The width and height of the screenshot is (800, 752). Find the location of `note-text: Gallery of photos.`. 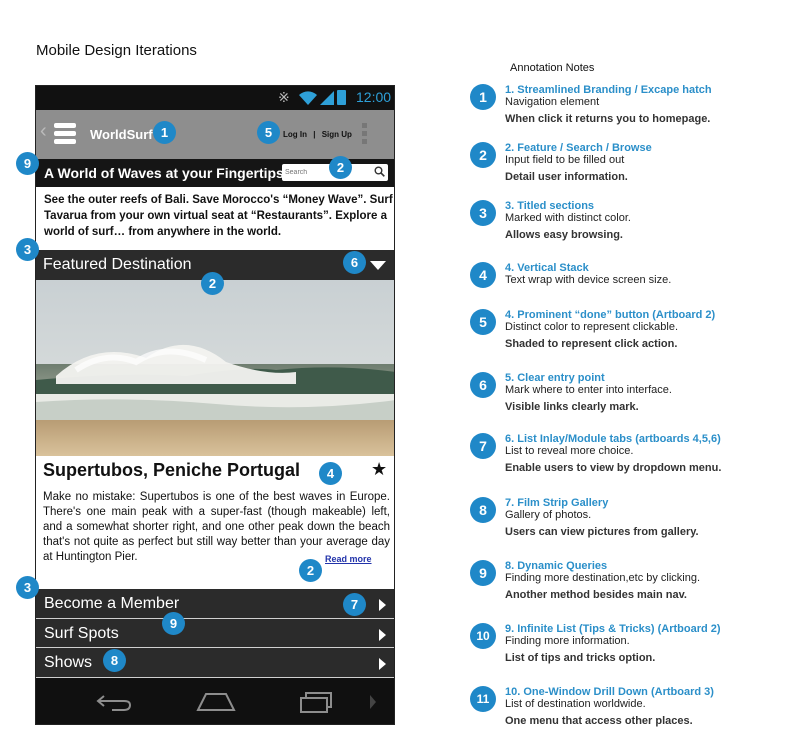

note-text: Gallery of photos. is located at coordinates (548, 515).